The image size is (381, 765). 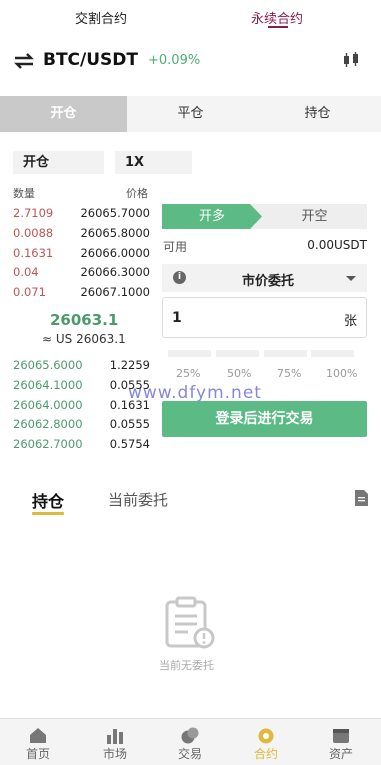 I want to click on tabbar-item-trade: 交易, so click(x=190, y=742).